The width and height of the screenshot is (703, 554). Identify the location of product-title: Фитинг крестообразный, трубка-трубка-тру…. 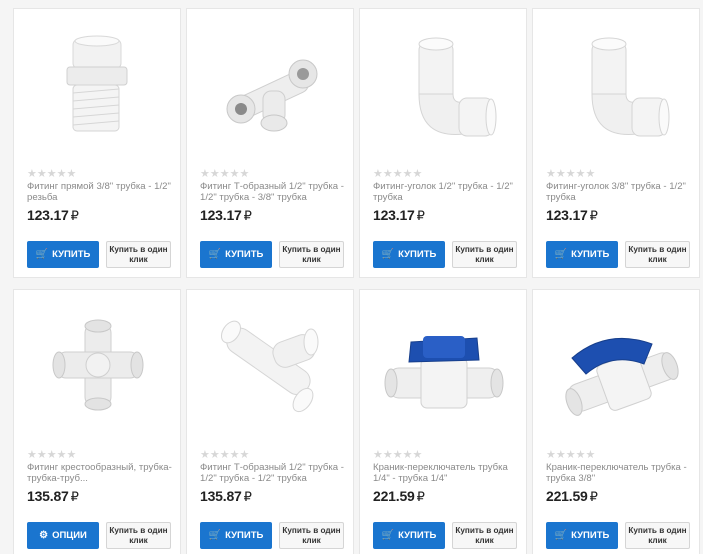
(102, 474).